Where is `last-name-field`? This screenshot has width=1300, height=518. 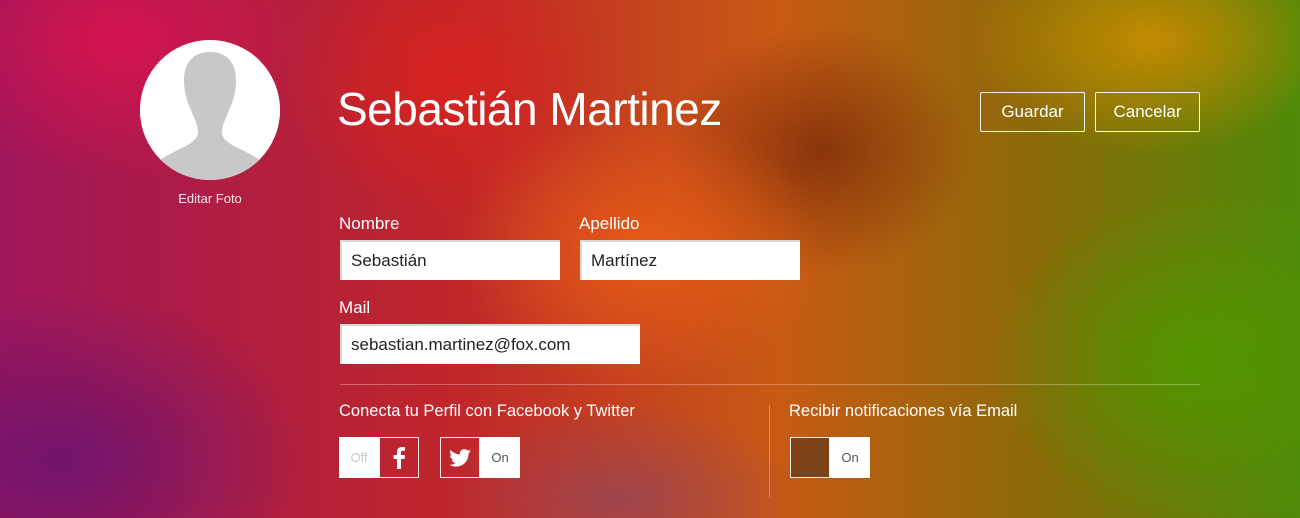
last-name-field is located at coordinates (690, 260).